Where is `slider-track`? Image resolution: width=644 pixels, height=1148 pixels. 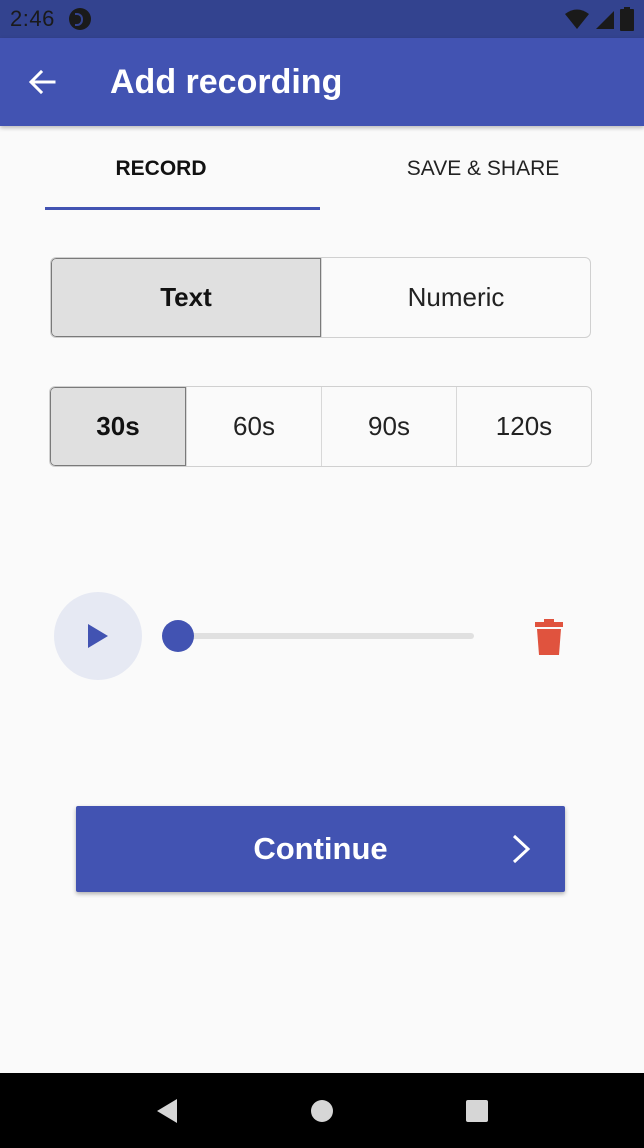 slider-track is located at coordinates (324, 636).